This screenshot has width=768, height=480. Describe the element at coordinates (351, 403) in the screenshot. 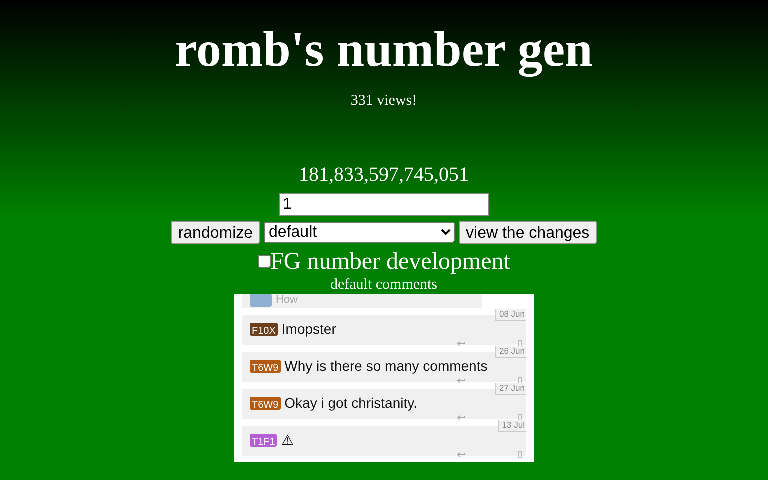

I see `comment-text: Okay i got christanity.` at that location.